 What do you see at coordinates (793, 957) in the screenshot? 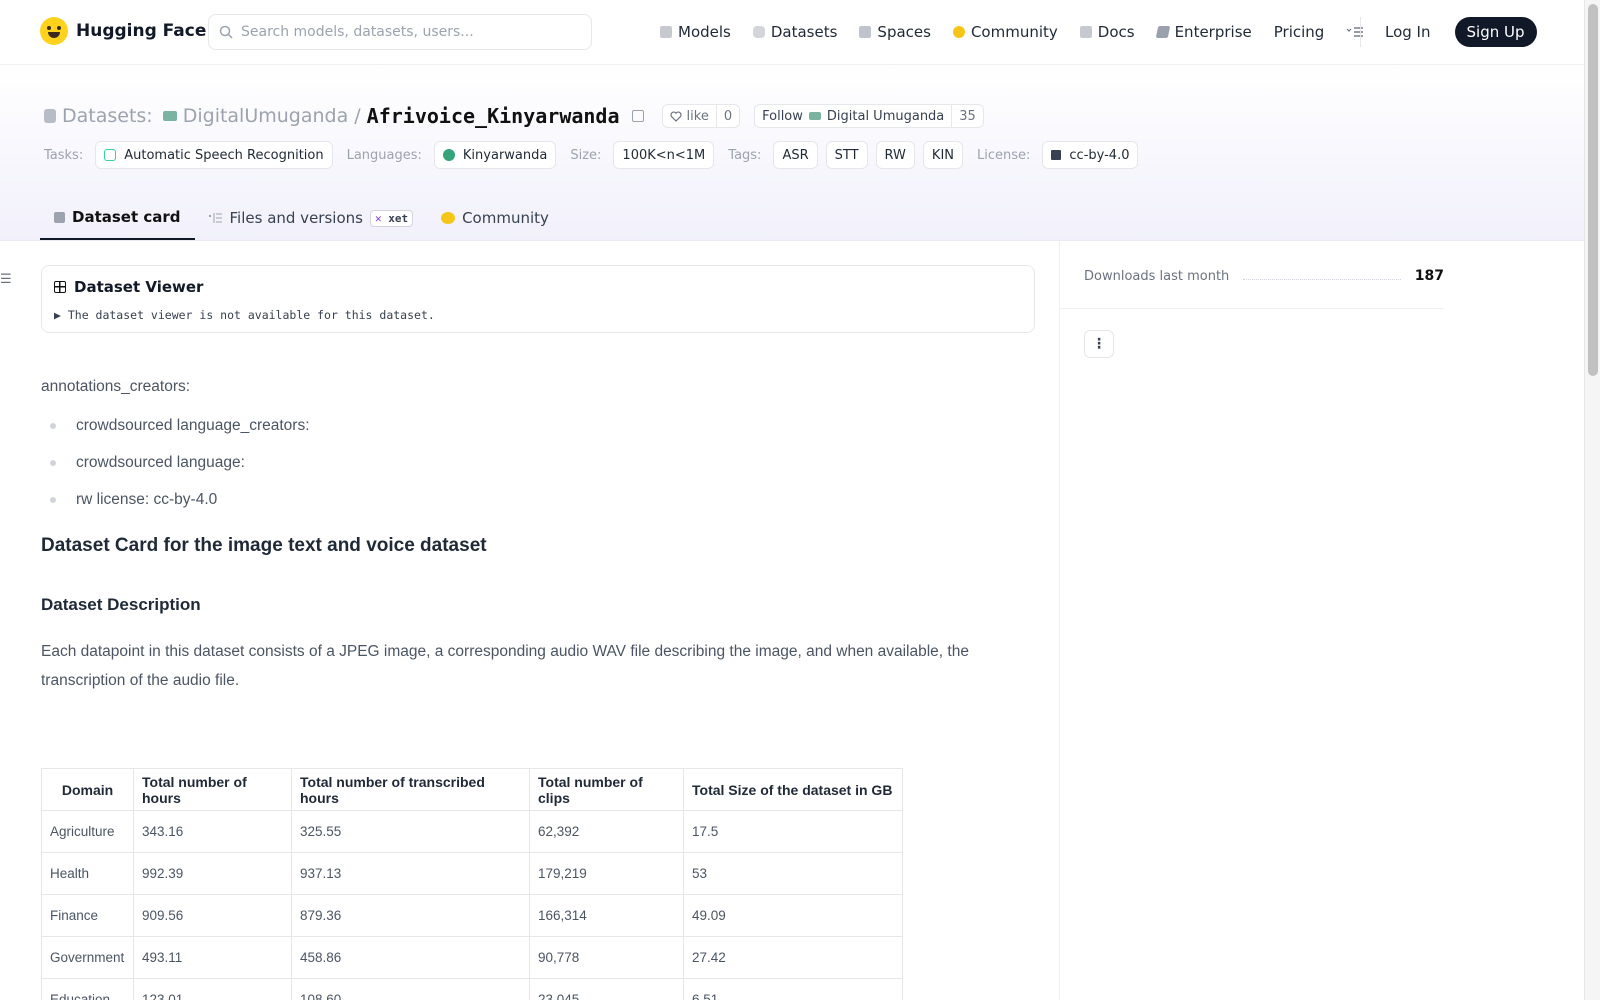
I see `table-cell: 27.42` at bounding box center [793, 957].